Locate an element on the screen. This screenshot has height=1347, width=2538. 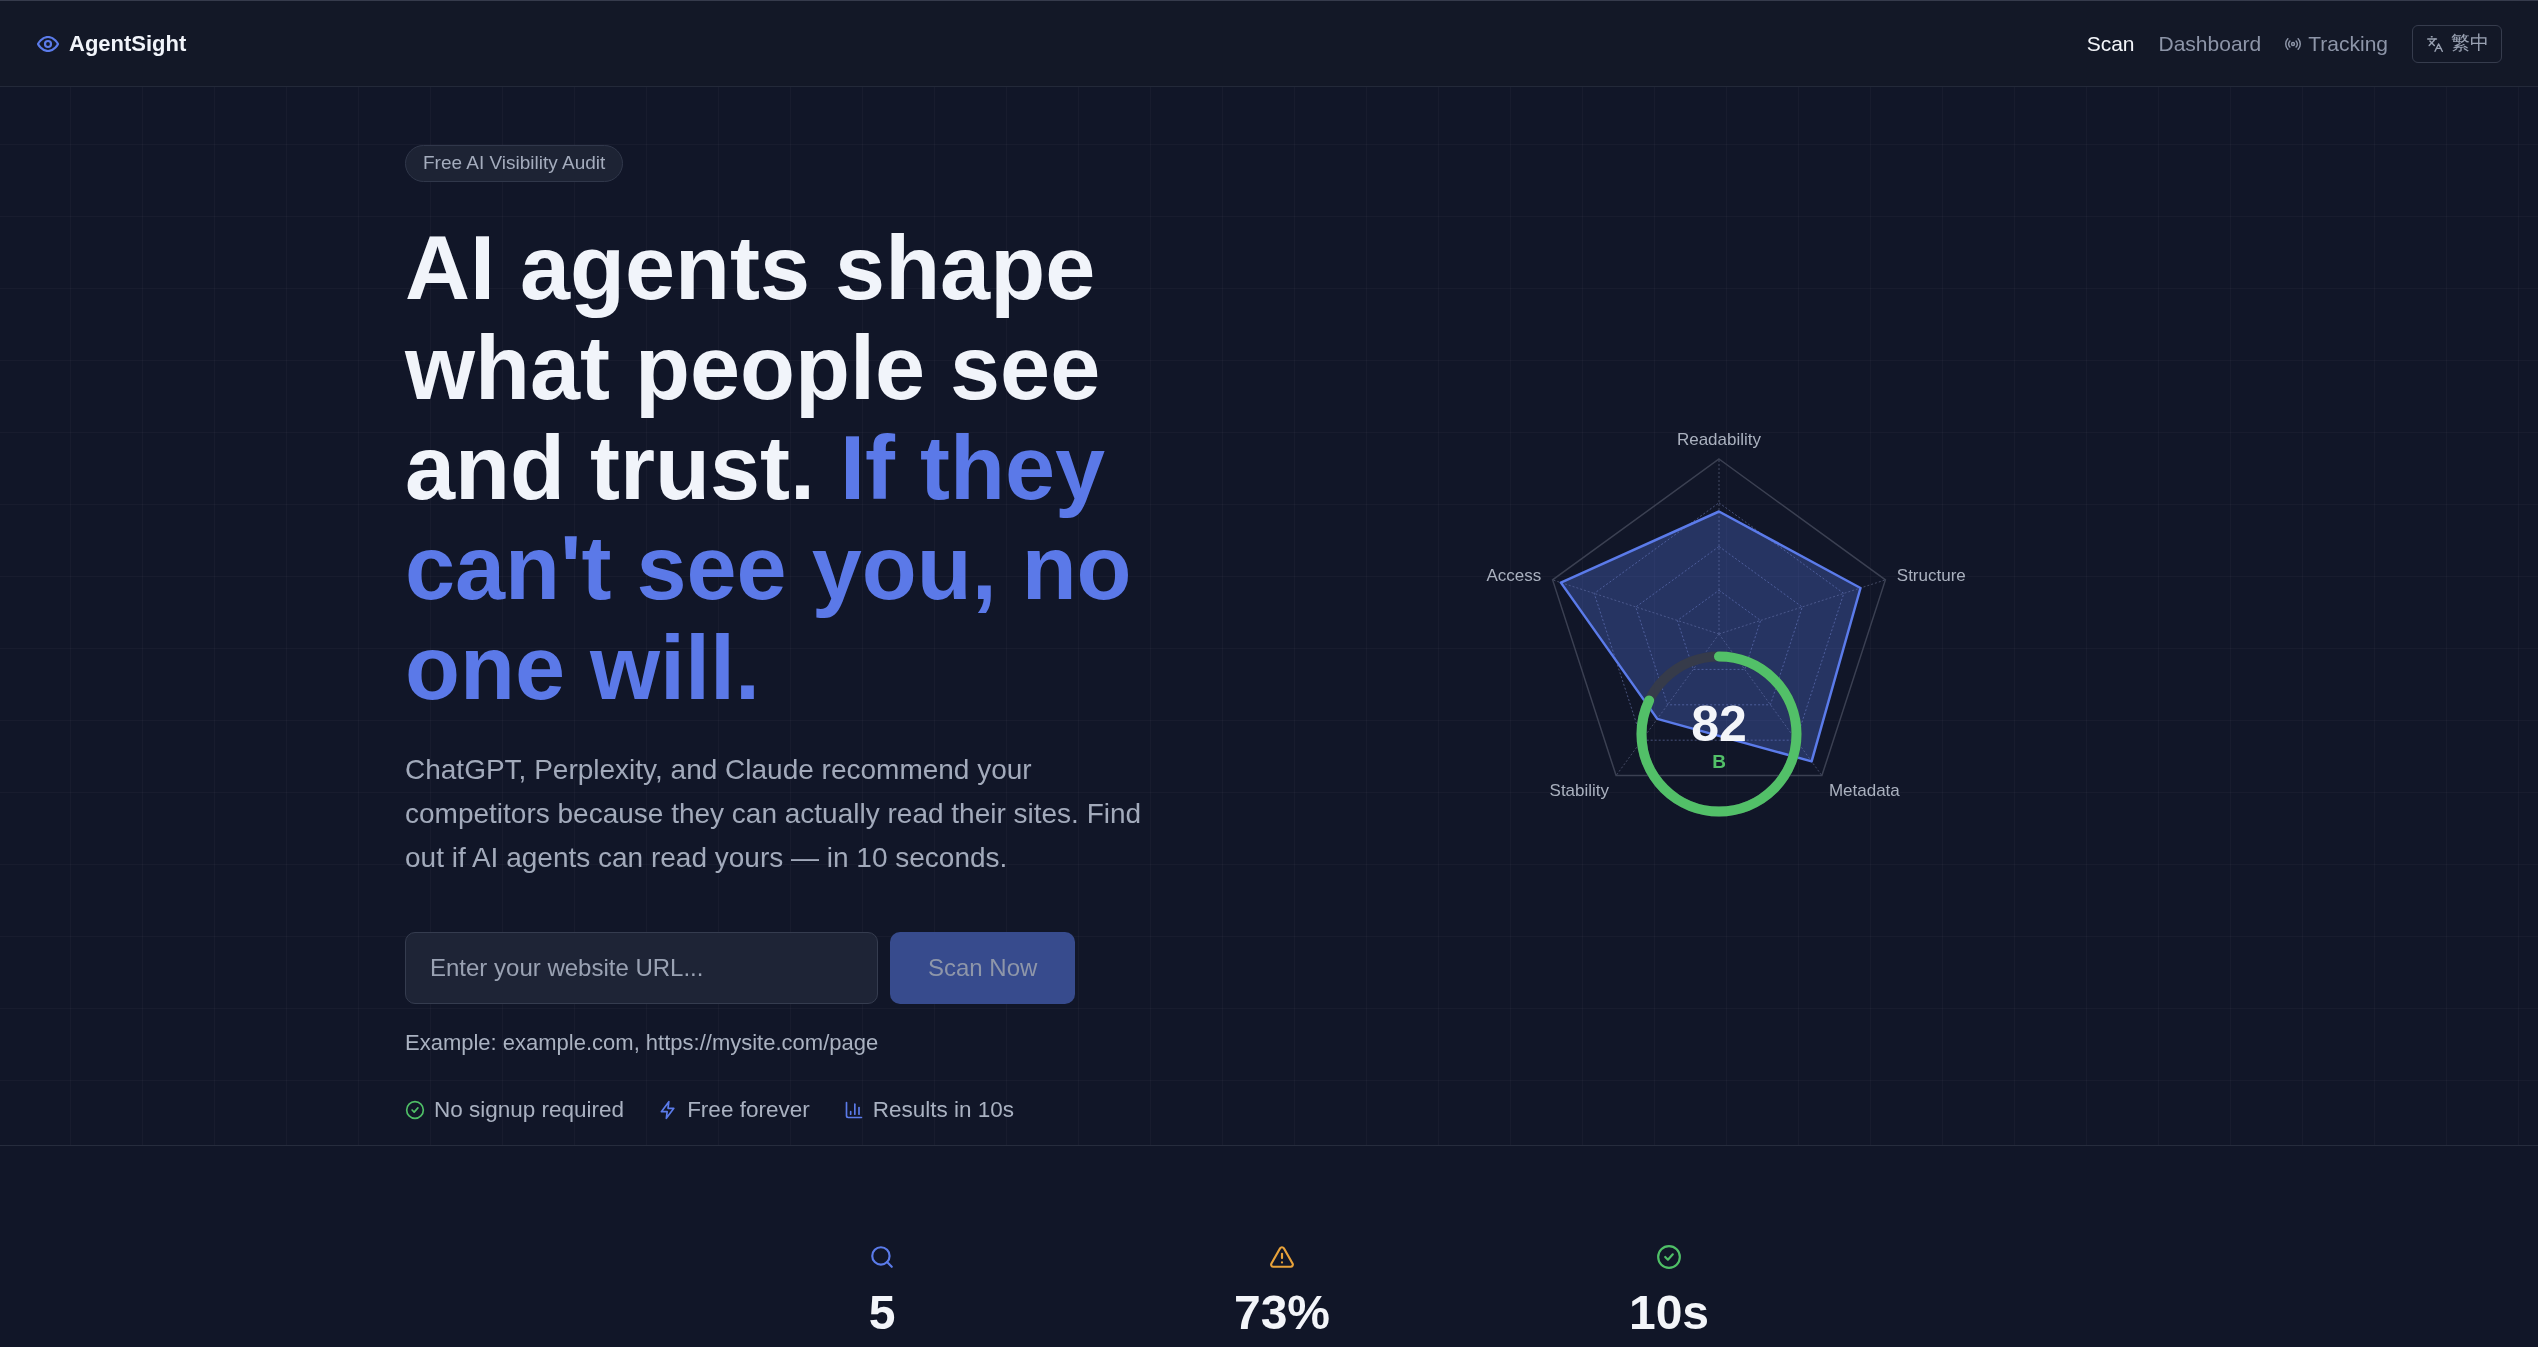
stat-value: 5 is located at coordinates (882, 1313).